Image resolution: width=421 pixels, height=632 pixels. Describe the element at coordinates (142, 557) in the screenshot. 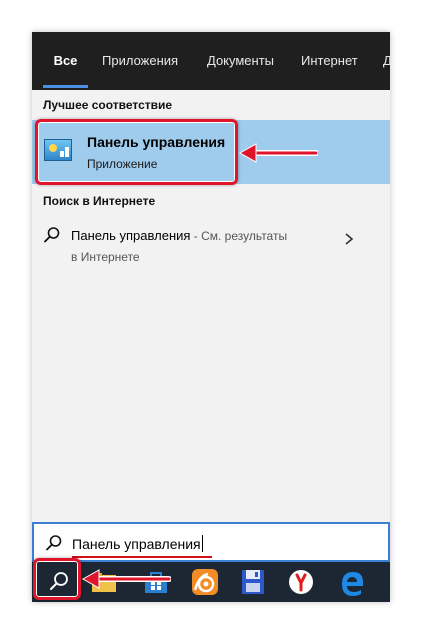

I see `spellcheck-underline` at that location.